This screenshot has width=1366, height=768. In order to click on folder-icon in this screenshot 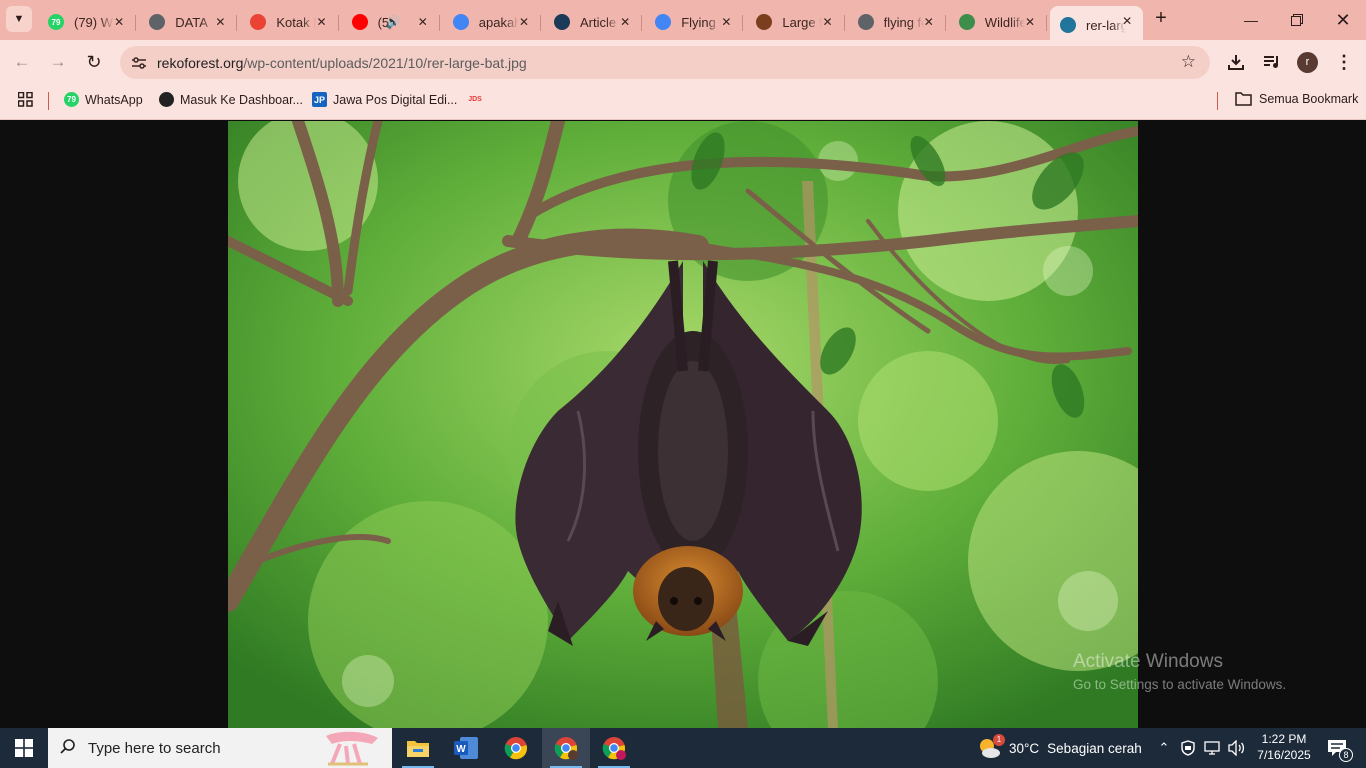, I will do `click(418, 749)`.